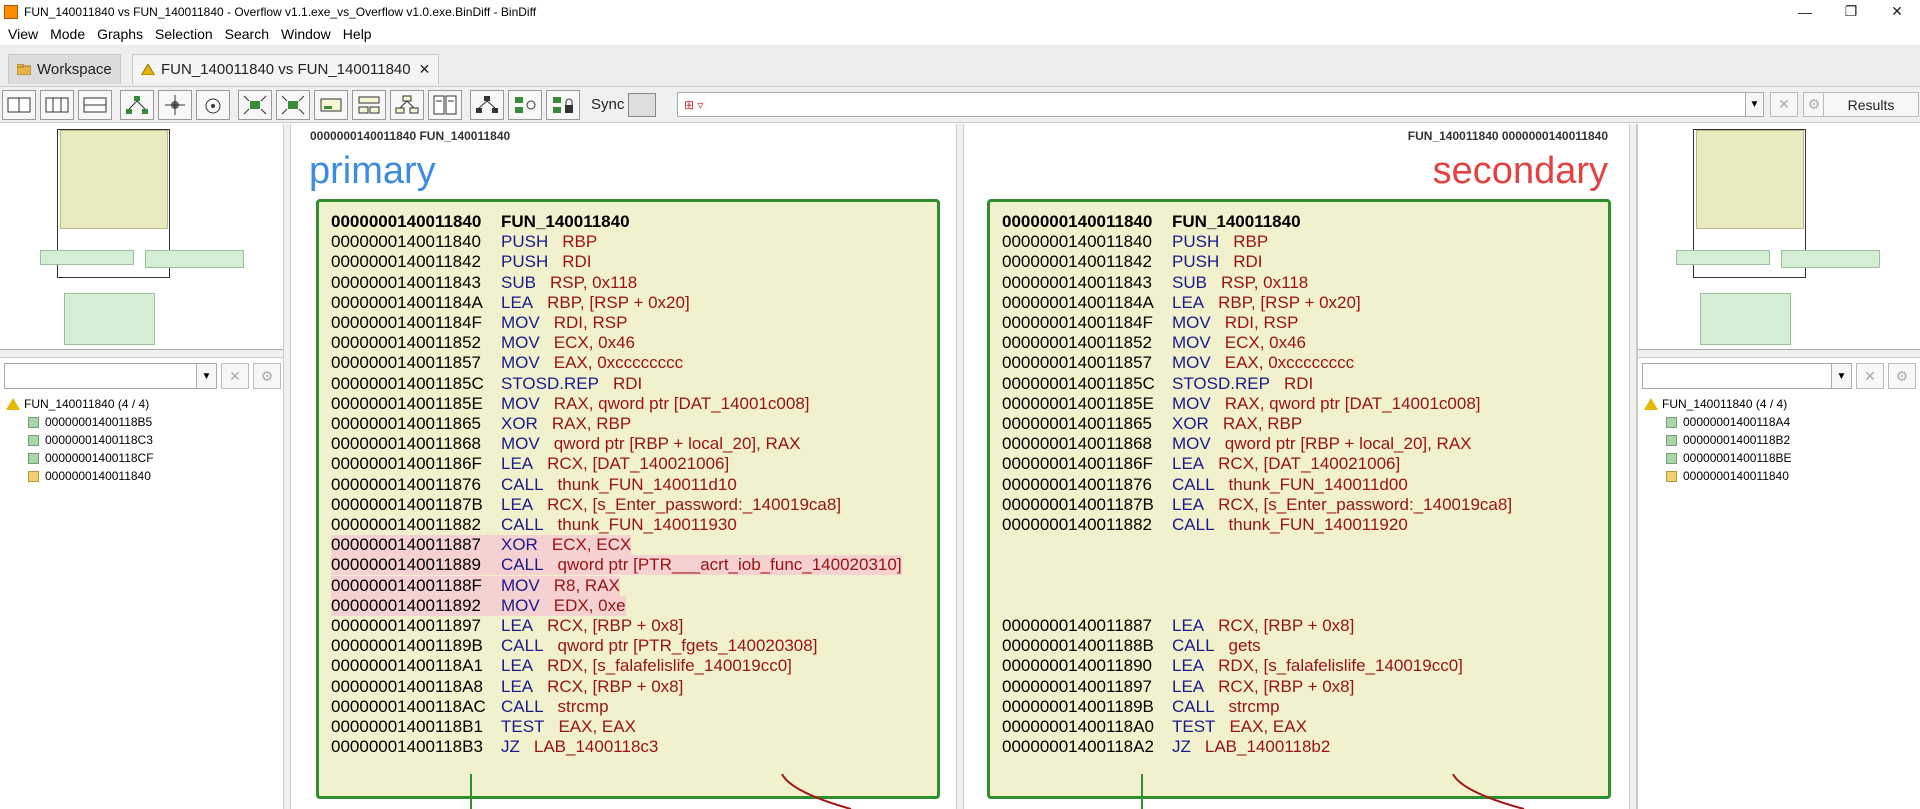 The width and height of the screenshot is (1920, 809). Describe the element at coordinates (478, 605) in the screenshot. I see `instruction-line: 0000000140011892 MOV EDX, 0xe` at that location.